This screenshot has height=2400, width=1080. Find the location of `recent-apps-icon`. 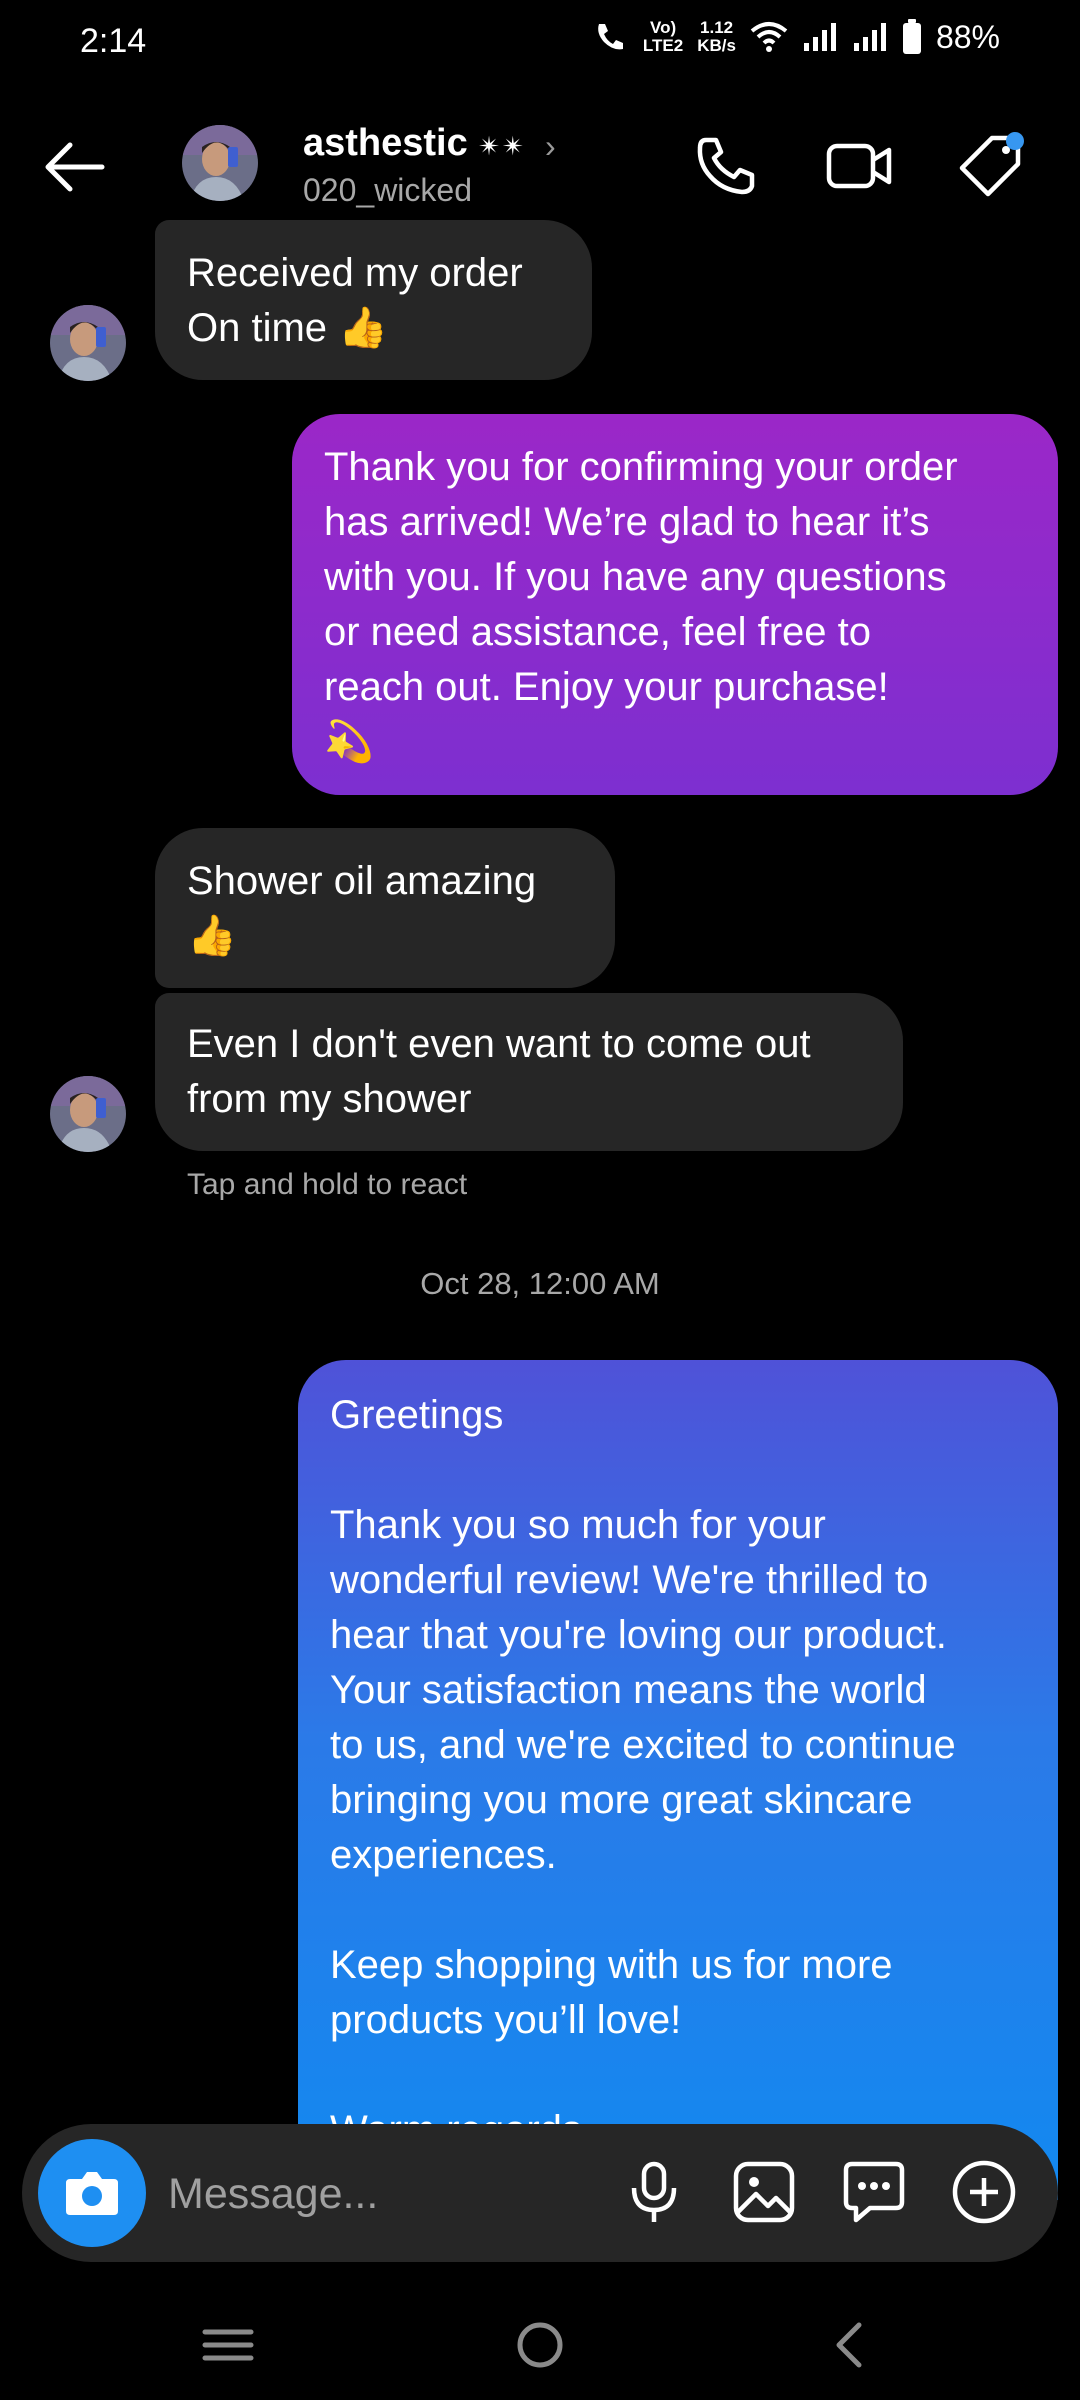

recent-apps-icon is located at coordinates (228, 2345).